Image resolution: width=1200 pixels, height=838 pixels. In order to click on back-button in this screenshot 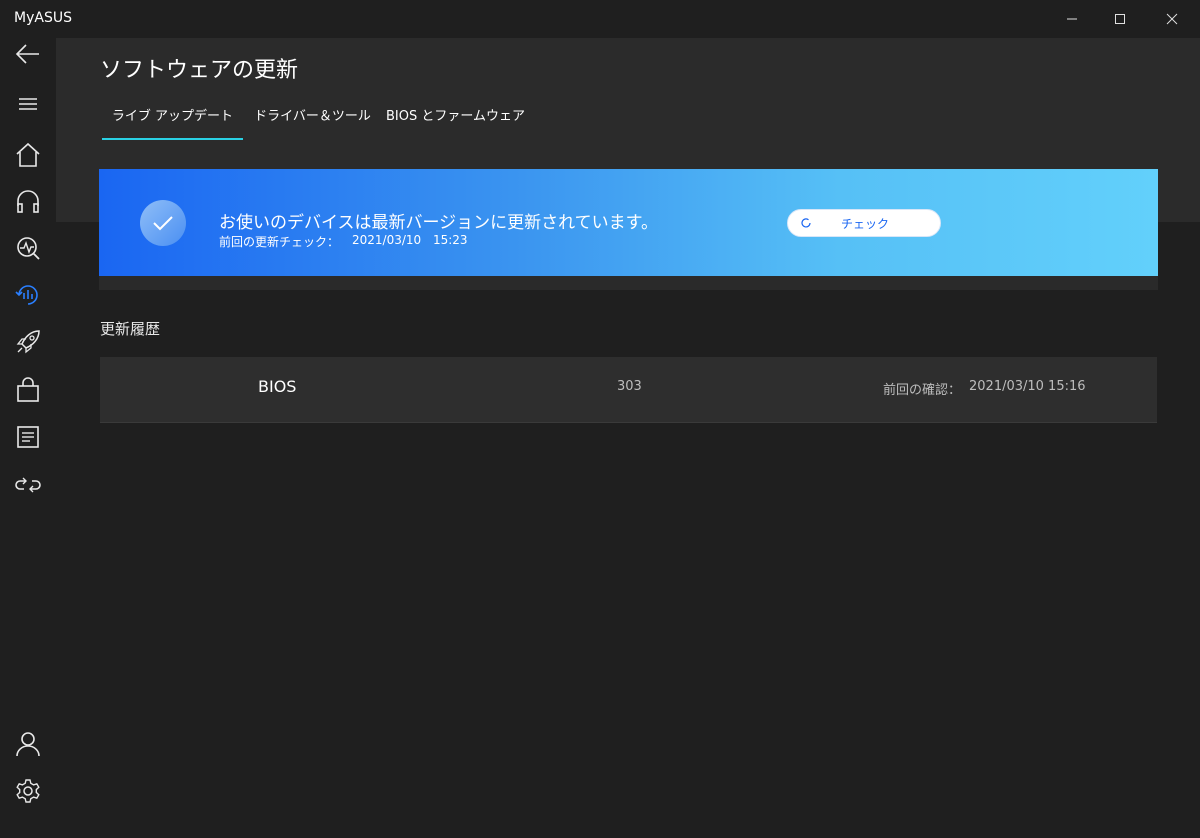, I will do `click(28, 54)`.